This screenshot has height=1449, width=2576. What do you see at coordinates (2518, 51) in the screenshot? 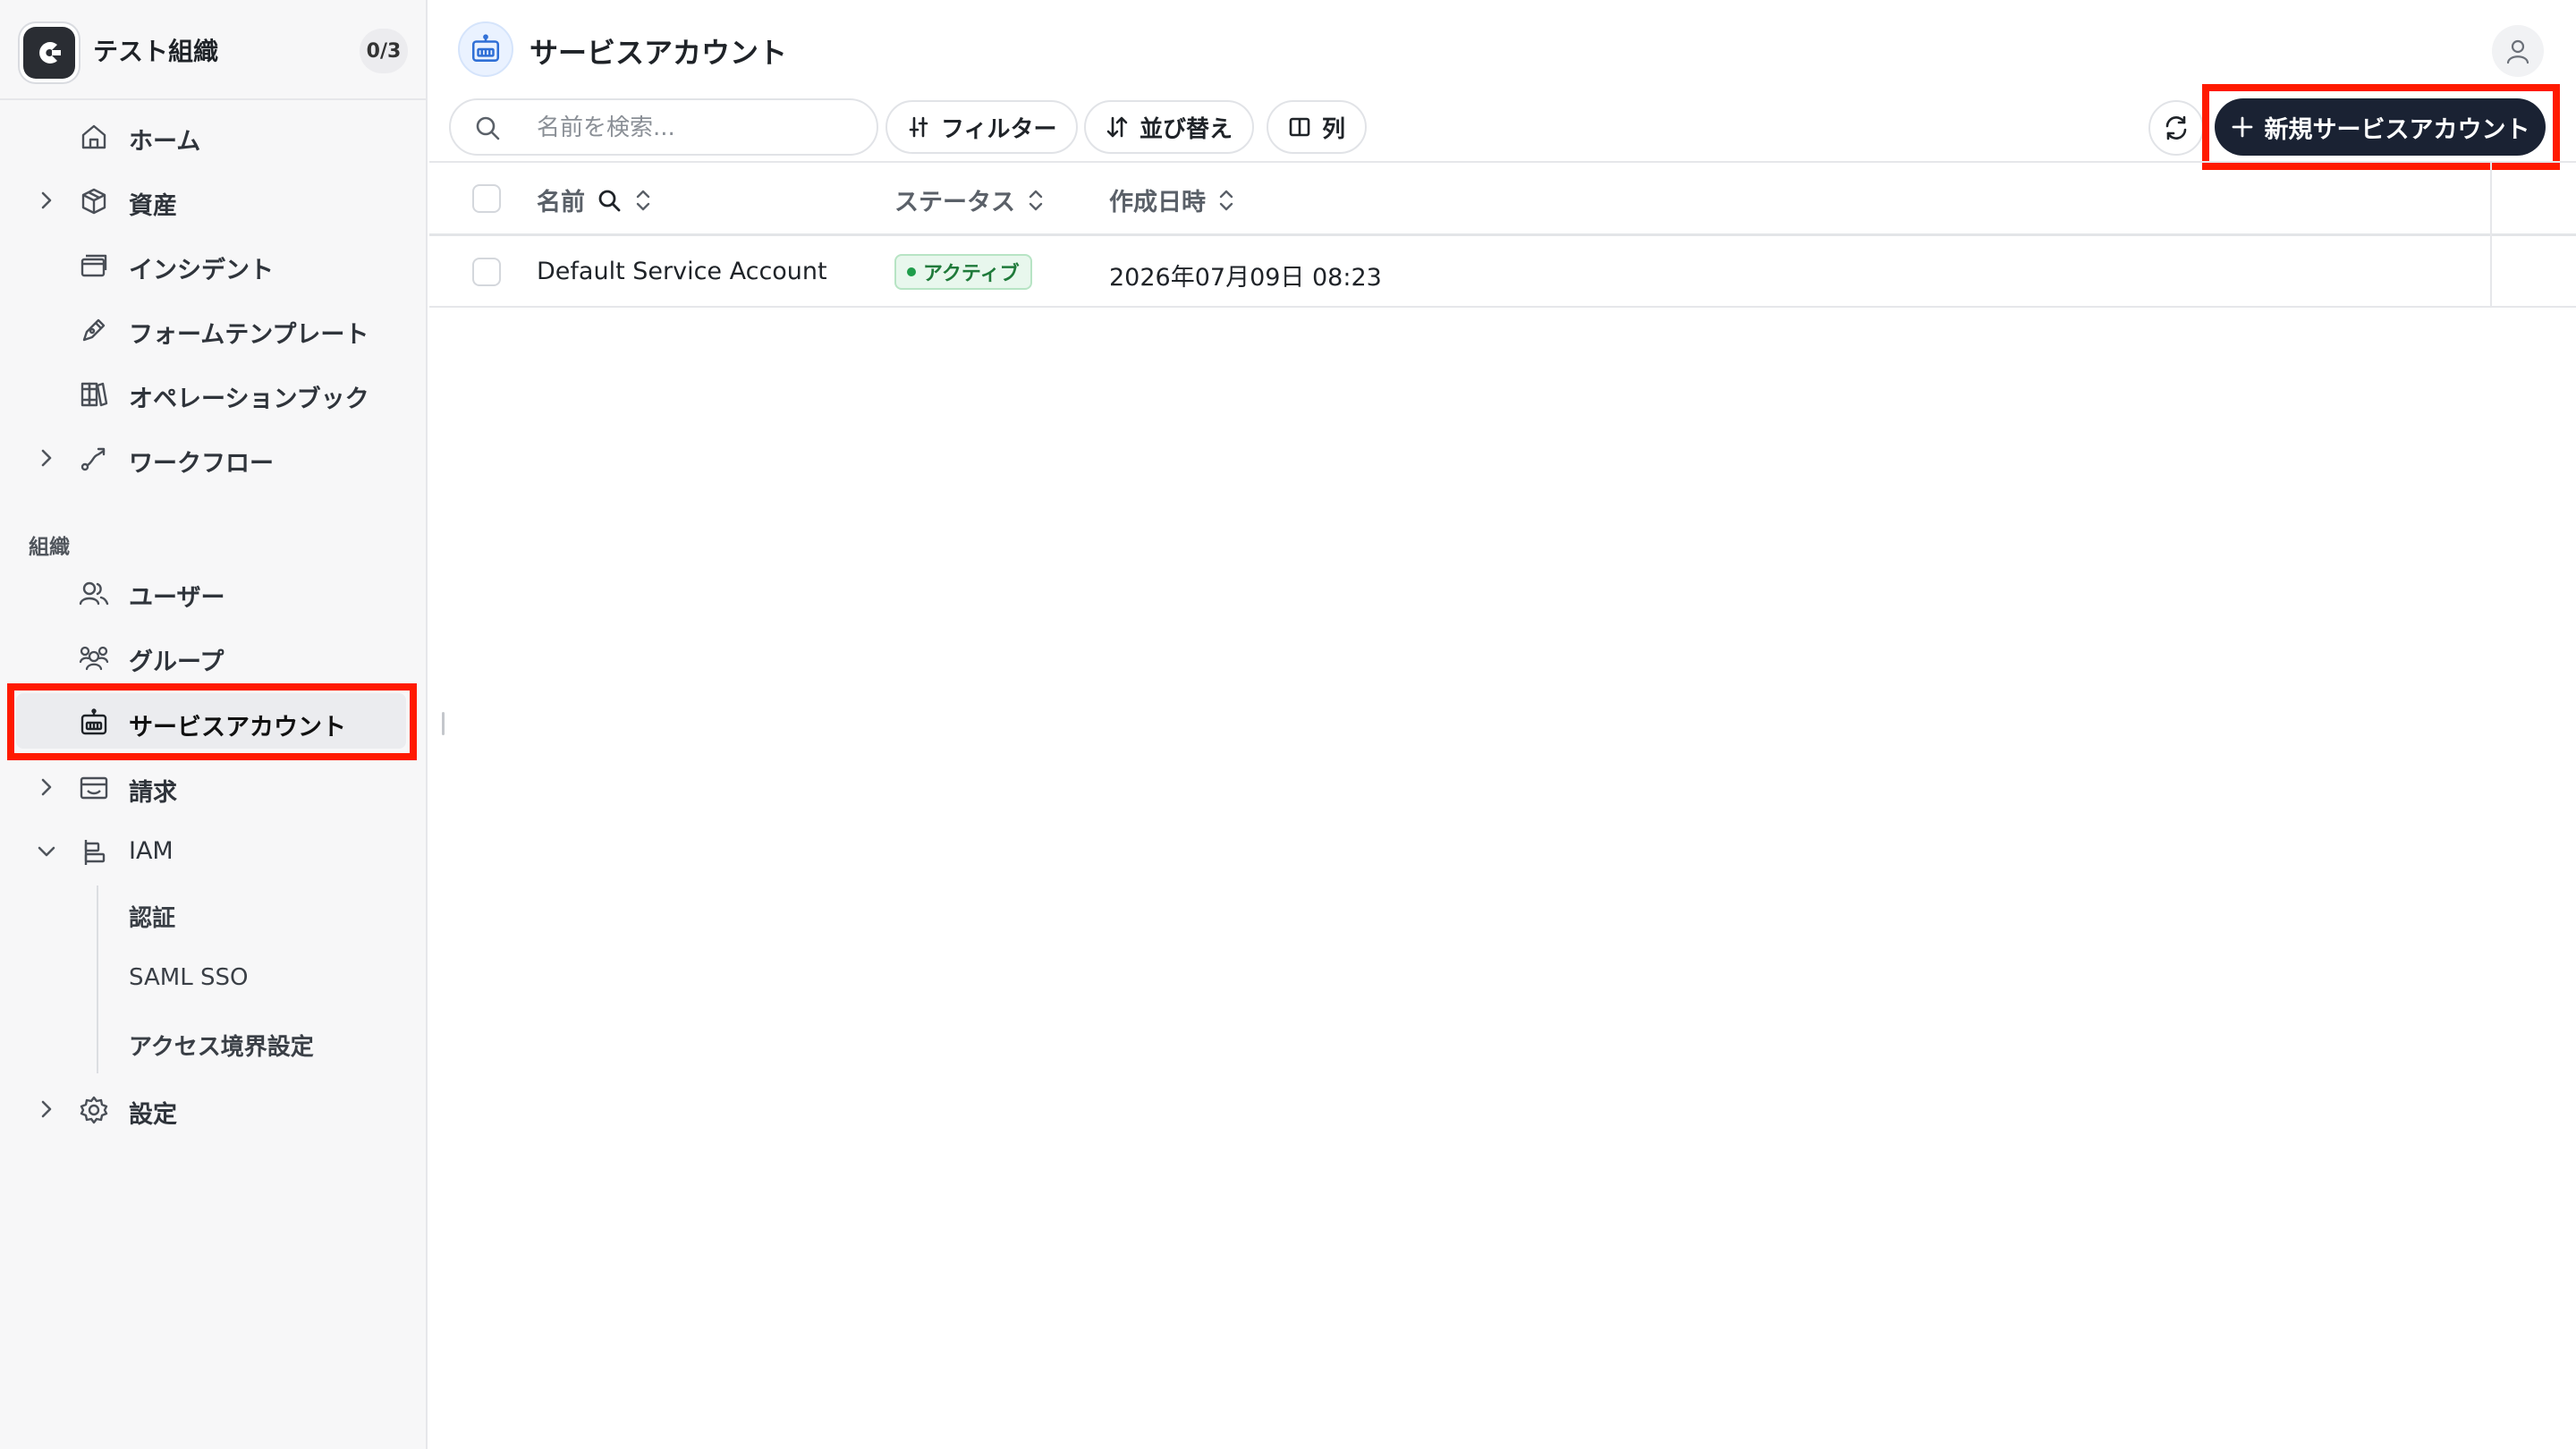
I see `user-avatar` at bounding box center [2518, 51].